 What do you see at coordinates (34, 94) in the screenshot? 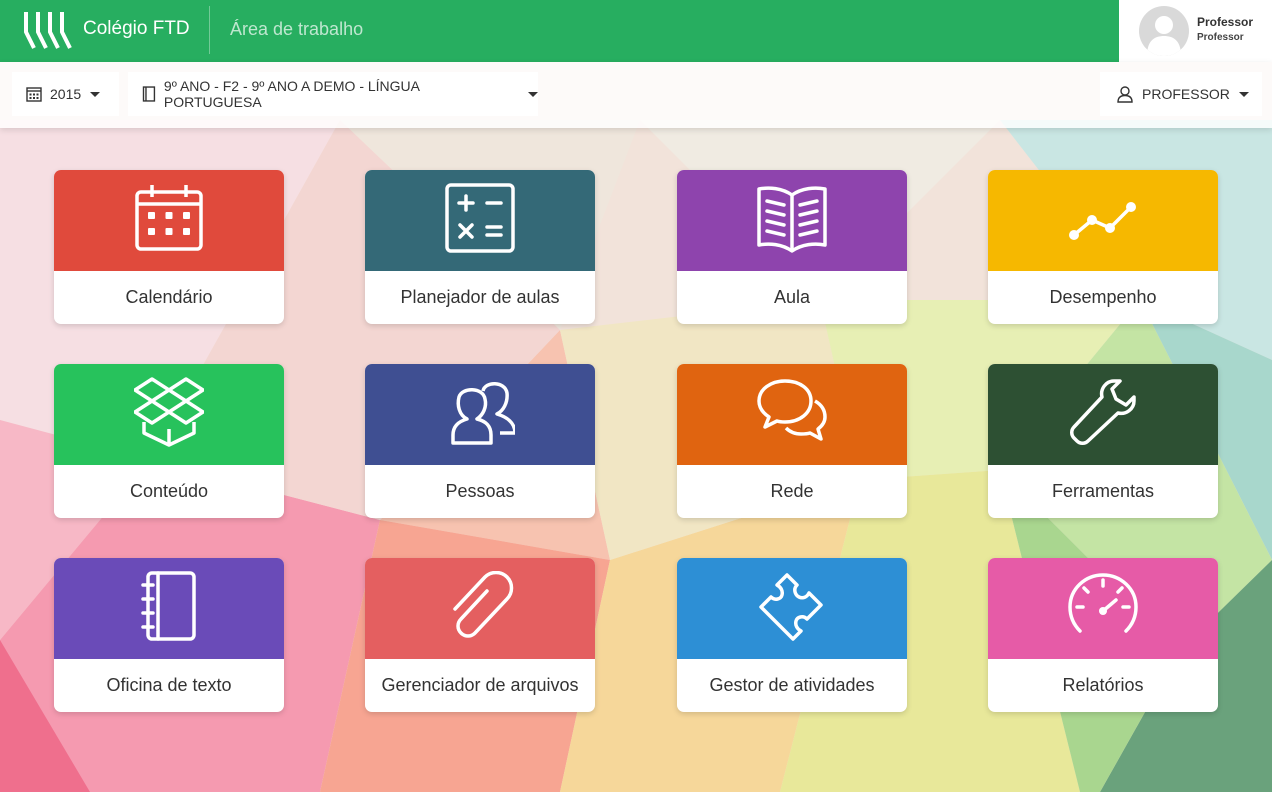
I see `calendar-small-icon` at bounding box center [34, 94].